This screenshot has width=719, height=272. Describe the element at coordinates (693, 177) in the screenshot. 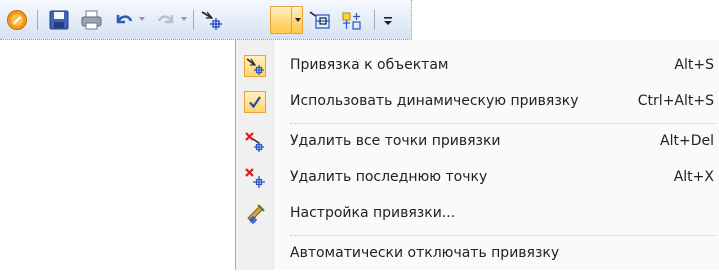

I see `menu-item-shortcut: Alt+X` at that location.